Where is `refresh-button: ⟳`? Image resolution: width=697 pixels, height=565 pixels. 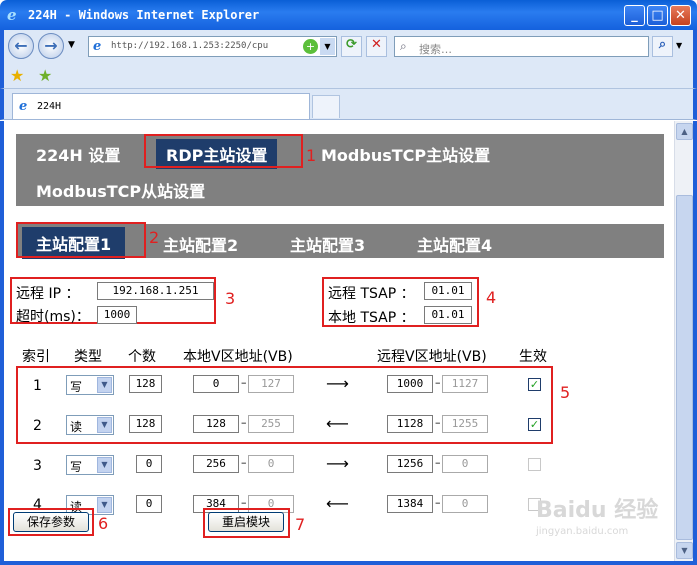
refresh-button: ⟳ is located at coordinates (351, 46).